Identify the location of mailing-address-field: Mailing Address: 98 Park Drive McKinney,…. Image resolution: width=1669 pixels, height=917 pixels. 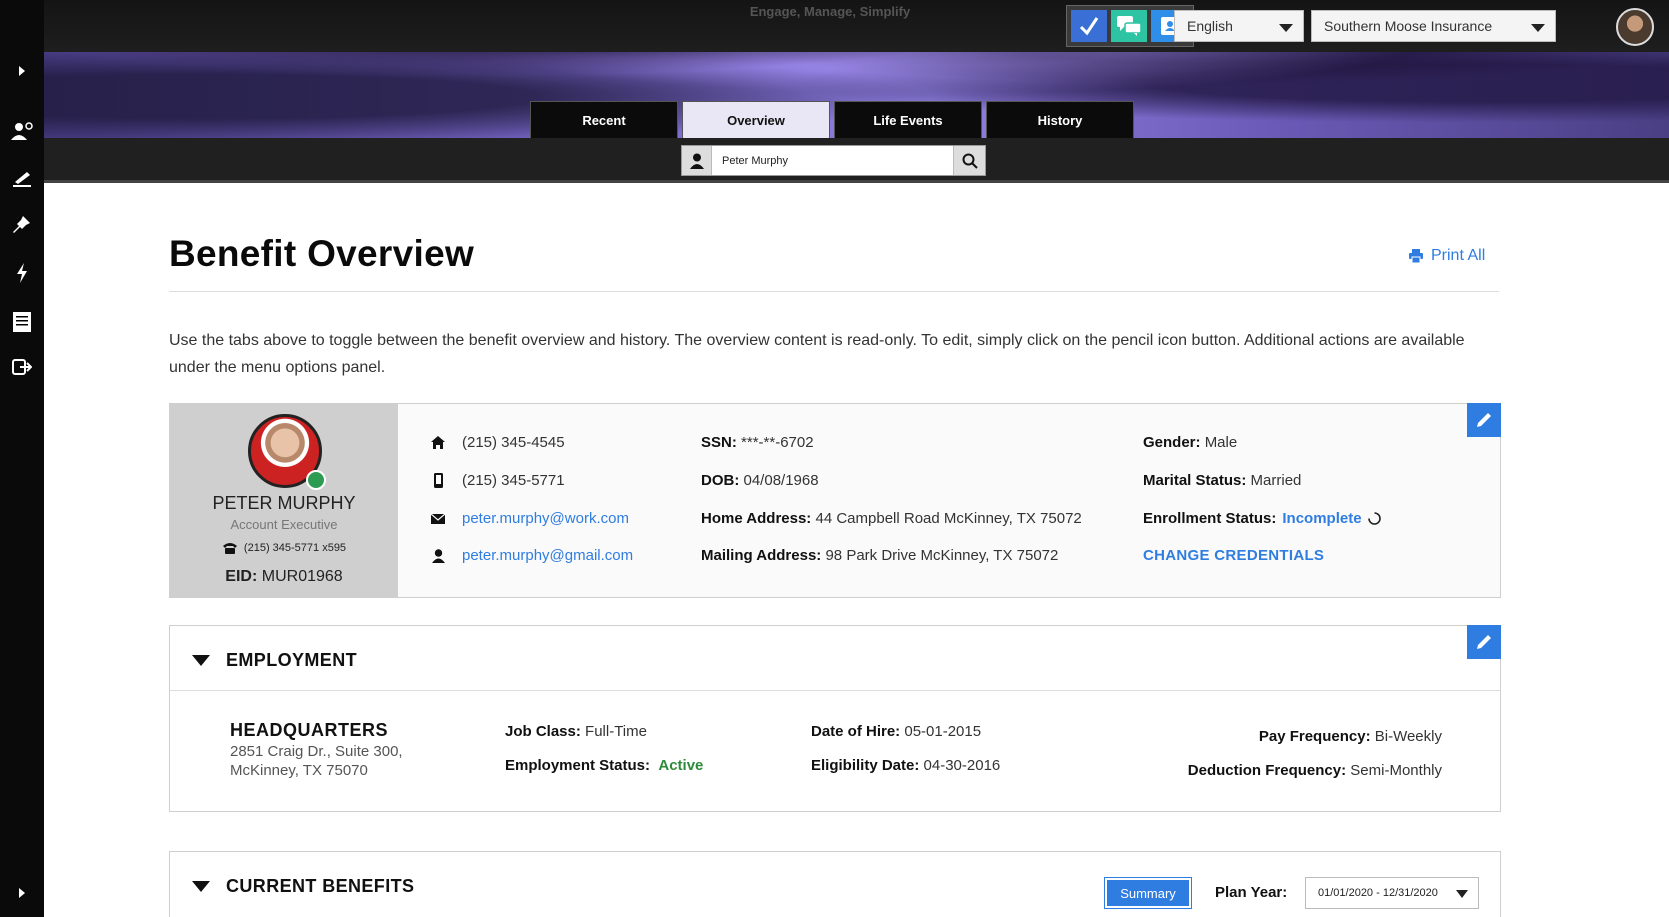
(879, 555).